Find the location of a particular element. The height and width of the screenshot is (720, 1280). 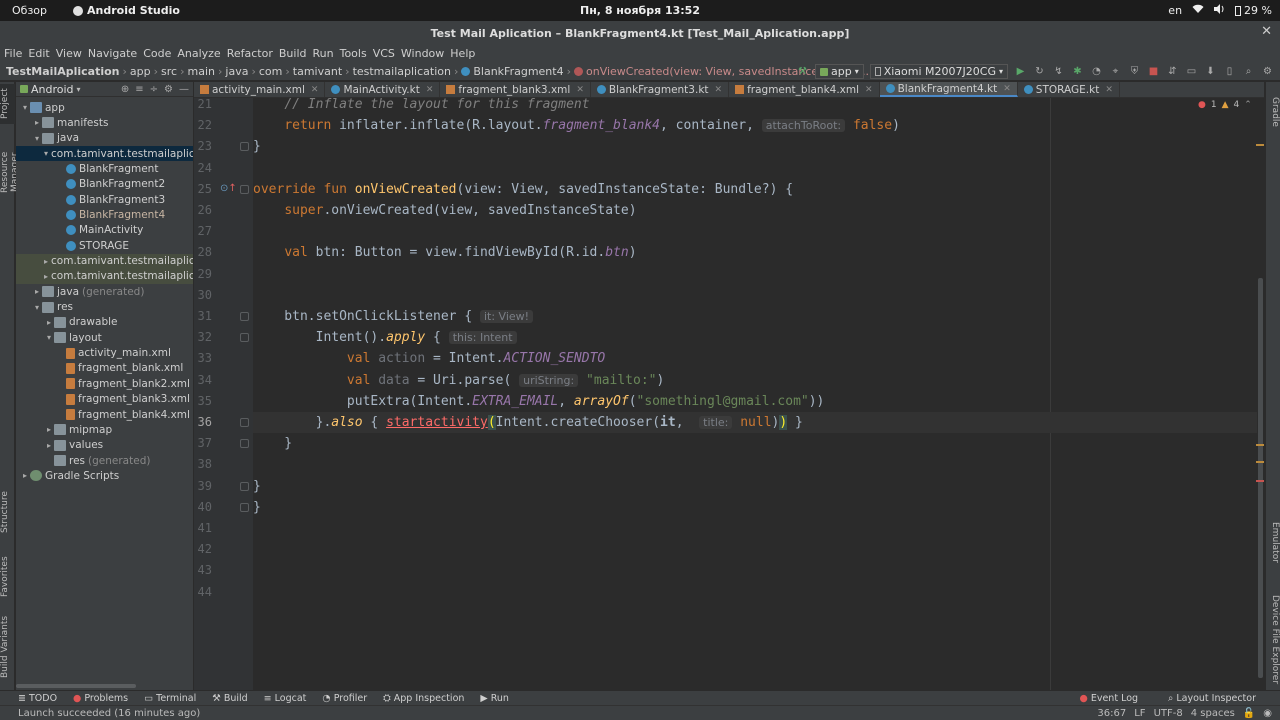

tree-item: STORAGE is located at coordinates (104, 245).